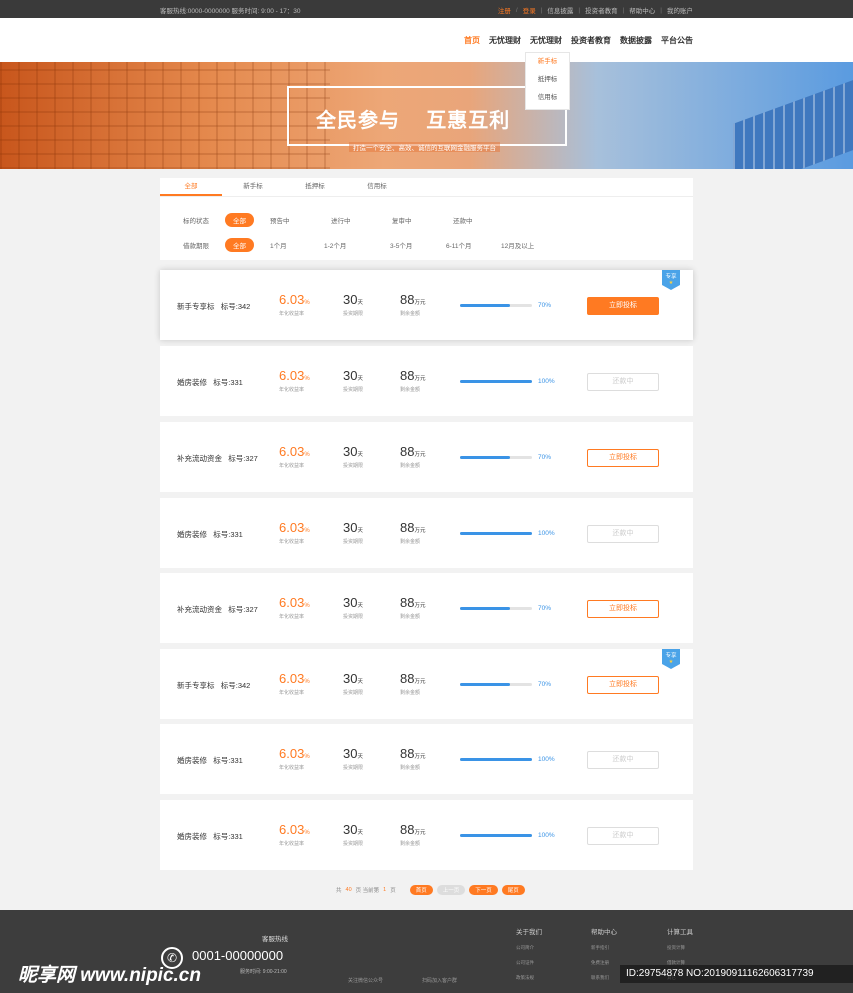 The width and height of the screenshot is (853, 993). Describe the element at coordinates (483, 220) in the screenshot. I see `status-option-repaying: 还款中` at that location.